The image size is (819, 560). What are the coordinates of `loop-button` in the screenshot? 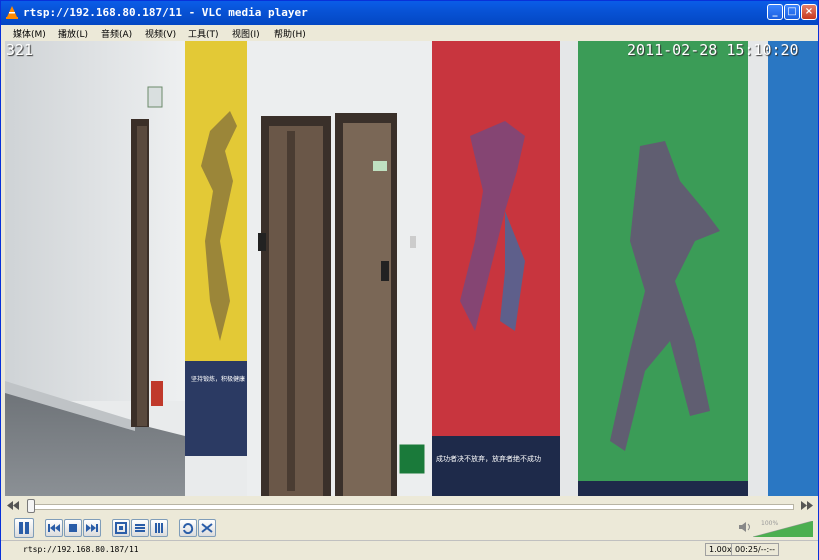 It's located at (188, 528).